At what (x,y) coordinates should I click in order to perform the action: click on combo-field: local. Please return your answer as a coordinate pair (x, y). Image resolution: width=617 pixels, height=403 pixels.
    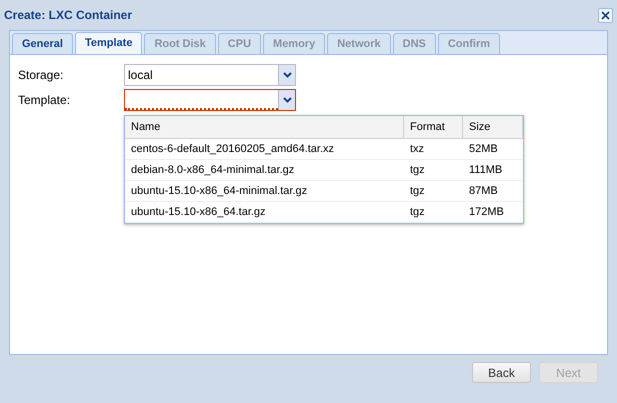
    Looking at the image, I should click on (210, 75).